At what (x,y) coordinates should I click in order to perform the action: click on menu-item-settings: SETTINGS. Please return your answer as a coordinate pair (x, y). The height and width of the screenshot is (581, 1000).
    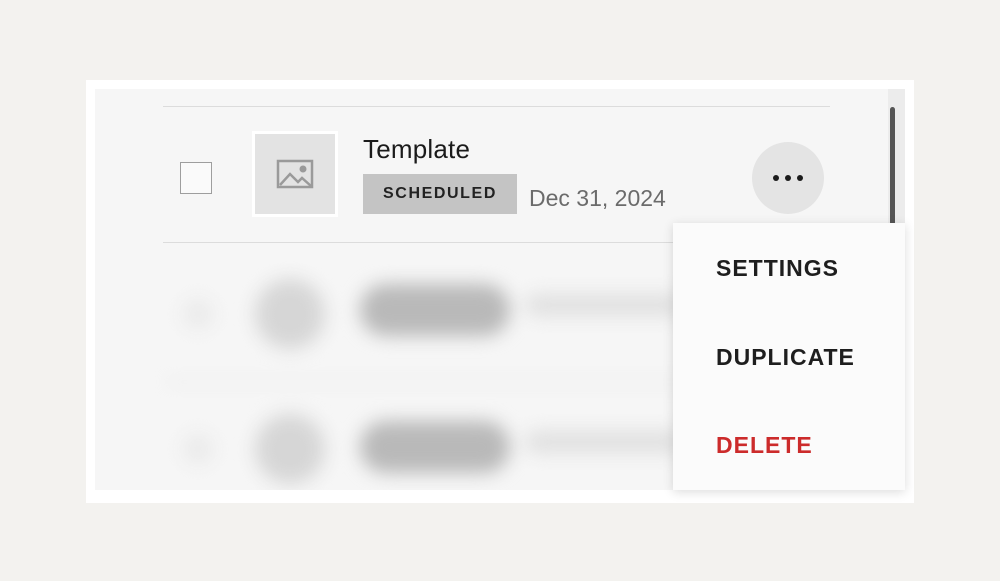
    Looking at the image, I should click on (777, 268).